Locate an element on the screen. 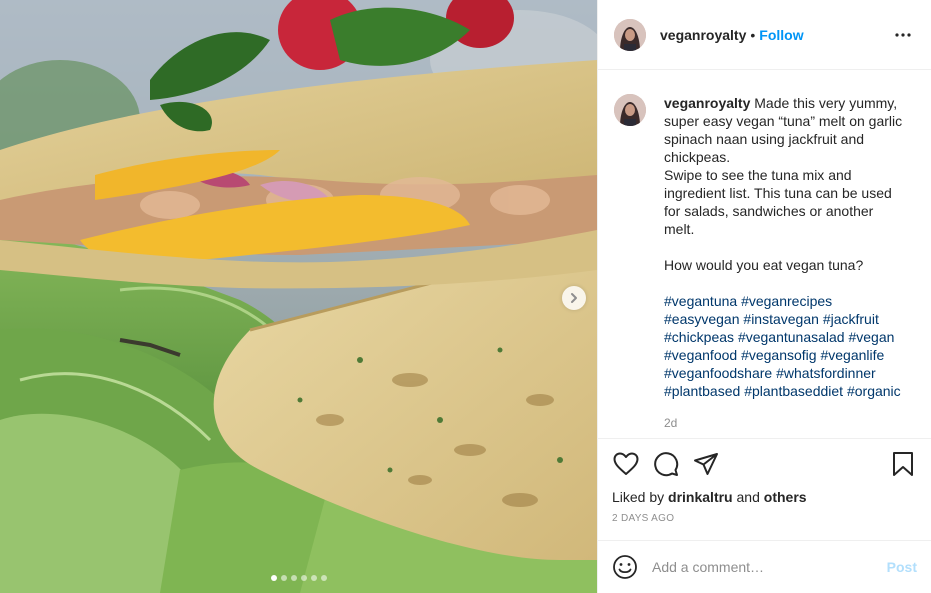  follow-button: Follow is located at coordinates (781, 35).